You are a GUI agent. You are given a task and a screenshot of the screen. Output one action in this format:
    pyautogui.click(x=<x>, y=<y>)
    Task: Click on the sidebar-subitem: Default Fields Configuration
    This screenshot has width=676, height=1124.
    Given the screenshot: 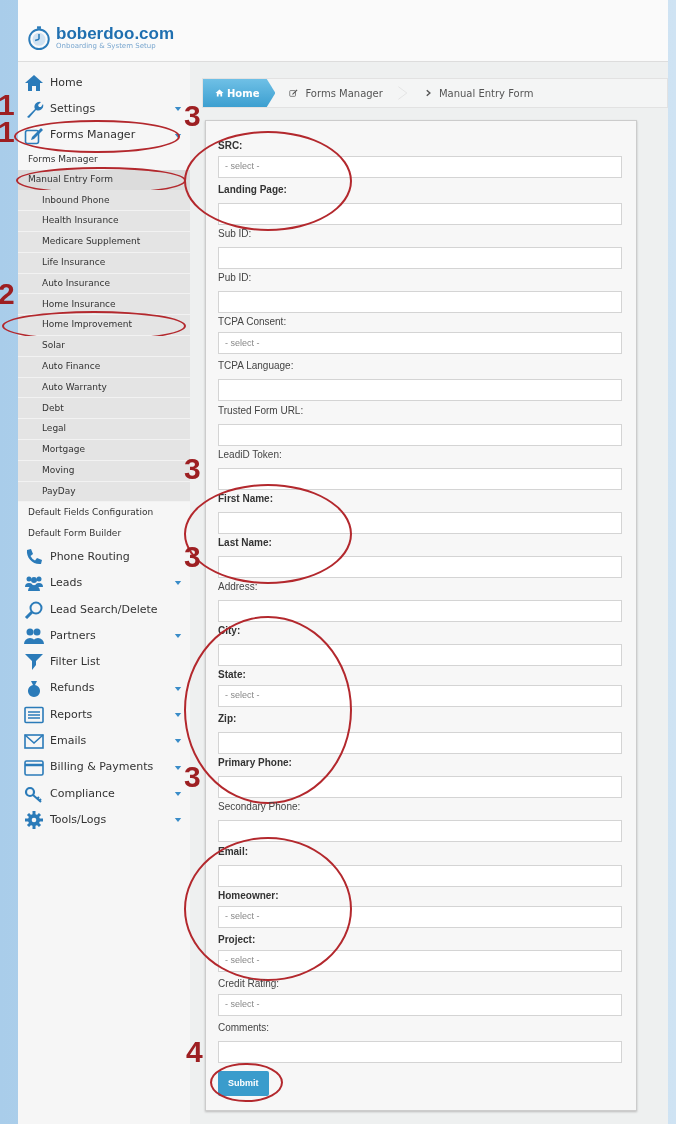 What is the action you would take?
    pyautogui.click(x=104, y=513)
    